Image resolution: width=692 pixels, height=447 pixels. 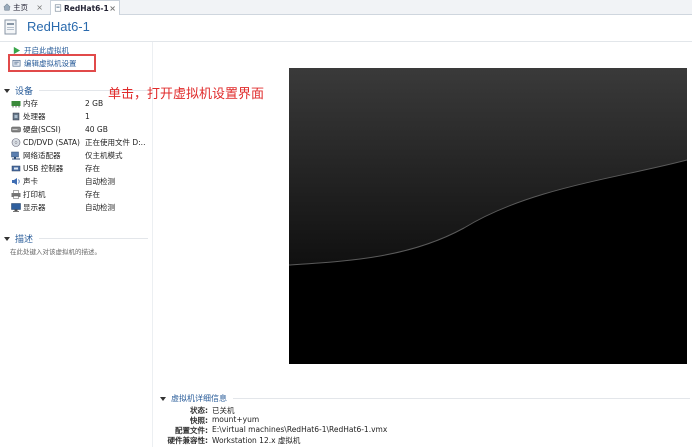 What do you see at coordinates (236, 419) in the screenshot?
I see `details-value: mount+yum` at bounding box center [236, 419].